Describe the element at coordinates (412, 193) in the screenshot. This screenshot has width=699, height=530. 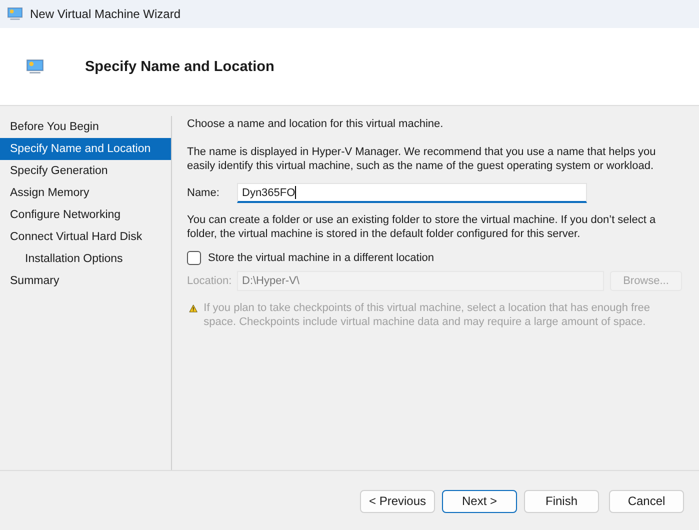
I see `name-field: Dyn365FO` at that location.